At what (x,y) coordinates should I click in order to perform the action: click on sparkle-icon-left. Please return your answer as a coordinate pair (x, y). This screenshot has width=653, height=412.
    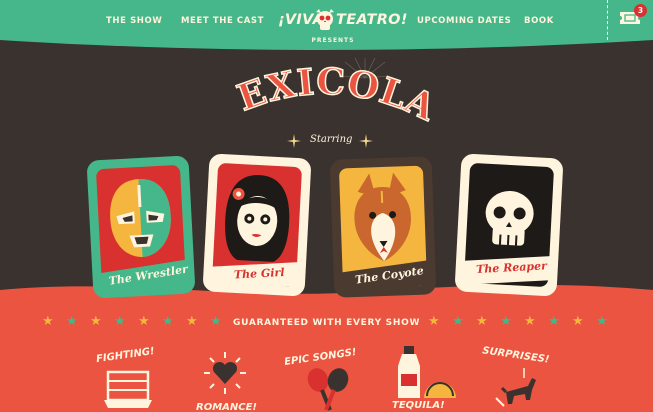
    Looking at the image, I should click on (294, 141).